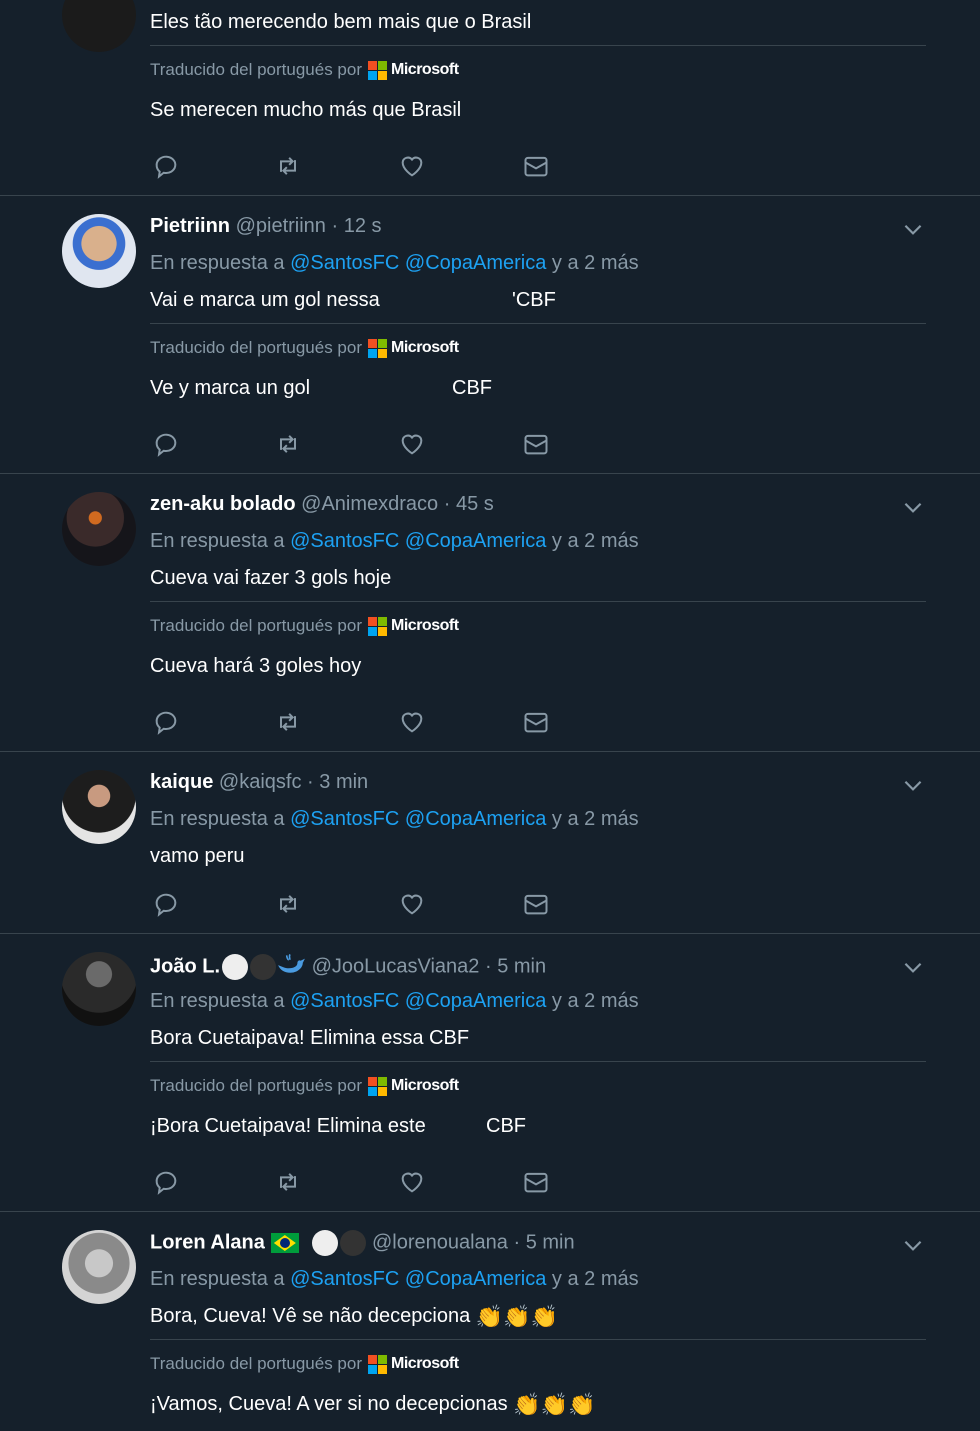 The width and height of the screenshot is (980, 1431). Describe the element at coordinates (223, 504) in the screenshot. I see `user-name: zen-aku bolado` at that location.